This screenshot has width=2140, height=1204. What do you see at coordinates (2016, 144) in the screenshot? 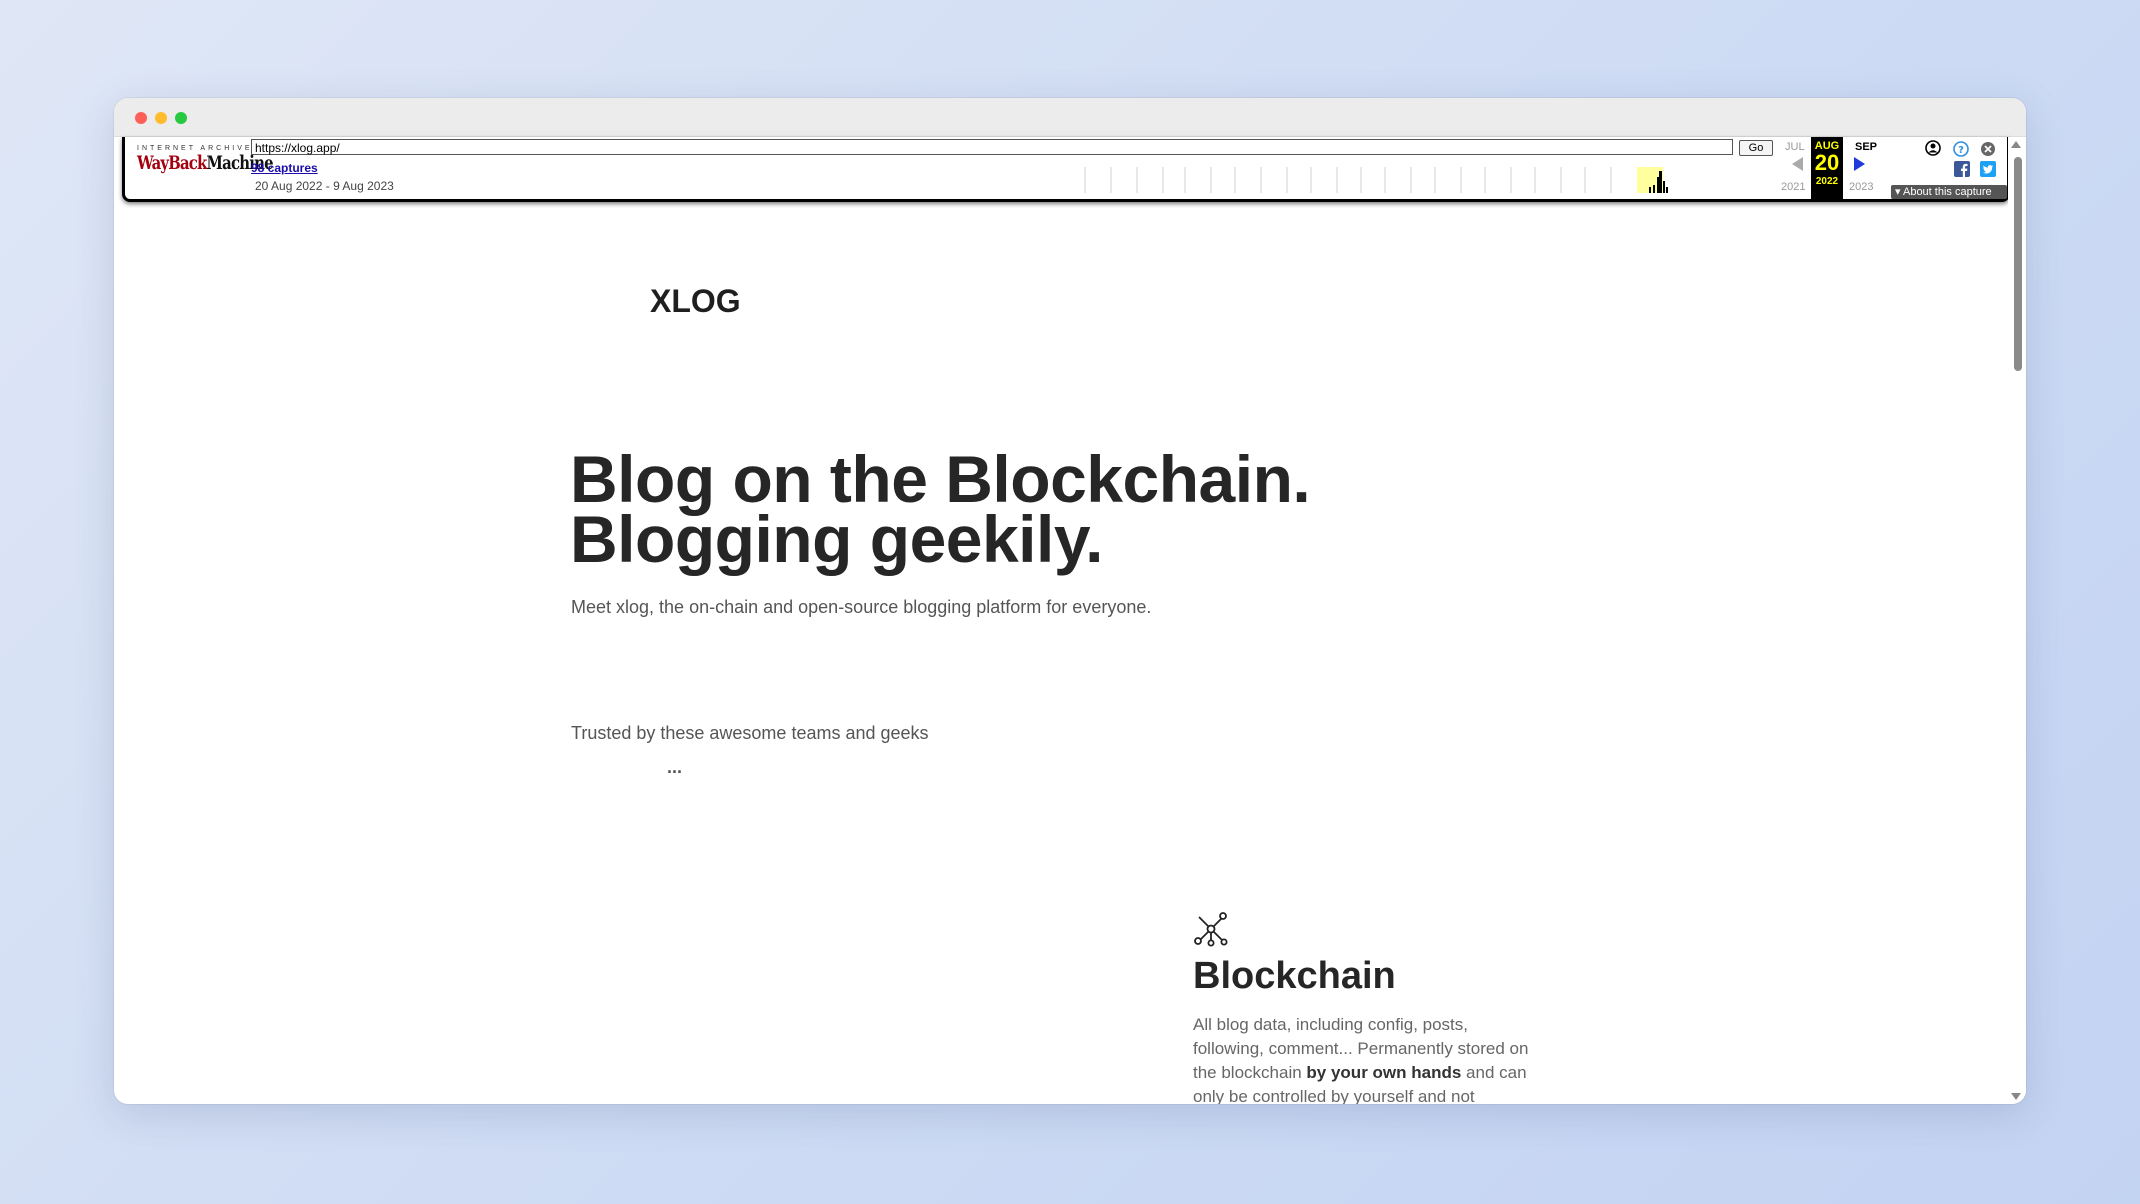
I see `scroll-up-arrow-icon` at bounding box center [2016, 144].